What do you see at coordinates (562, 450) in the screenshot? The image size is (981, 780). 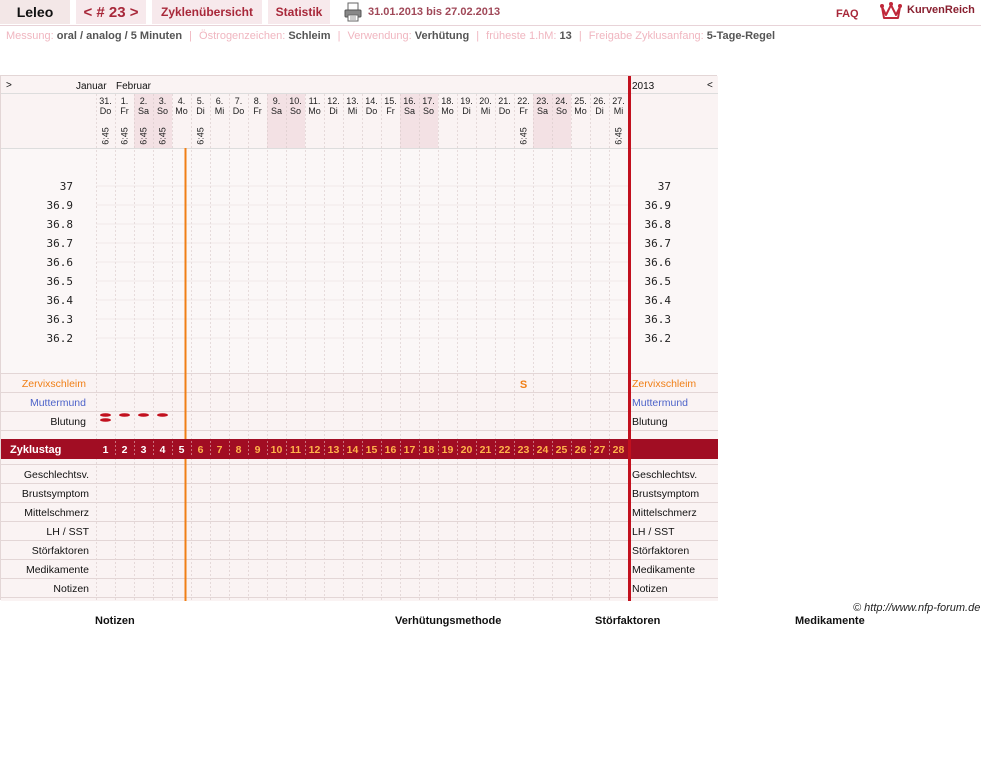 I see `cycle-day-number: 25` at bounding box center [562, 450].